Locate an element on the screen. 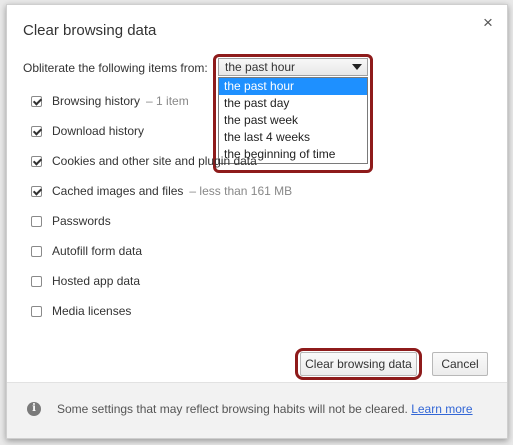 This screenshot has width=513, height=445. browsing-history-checkbox is located at coordinates (36, 101).